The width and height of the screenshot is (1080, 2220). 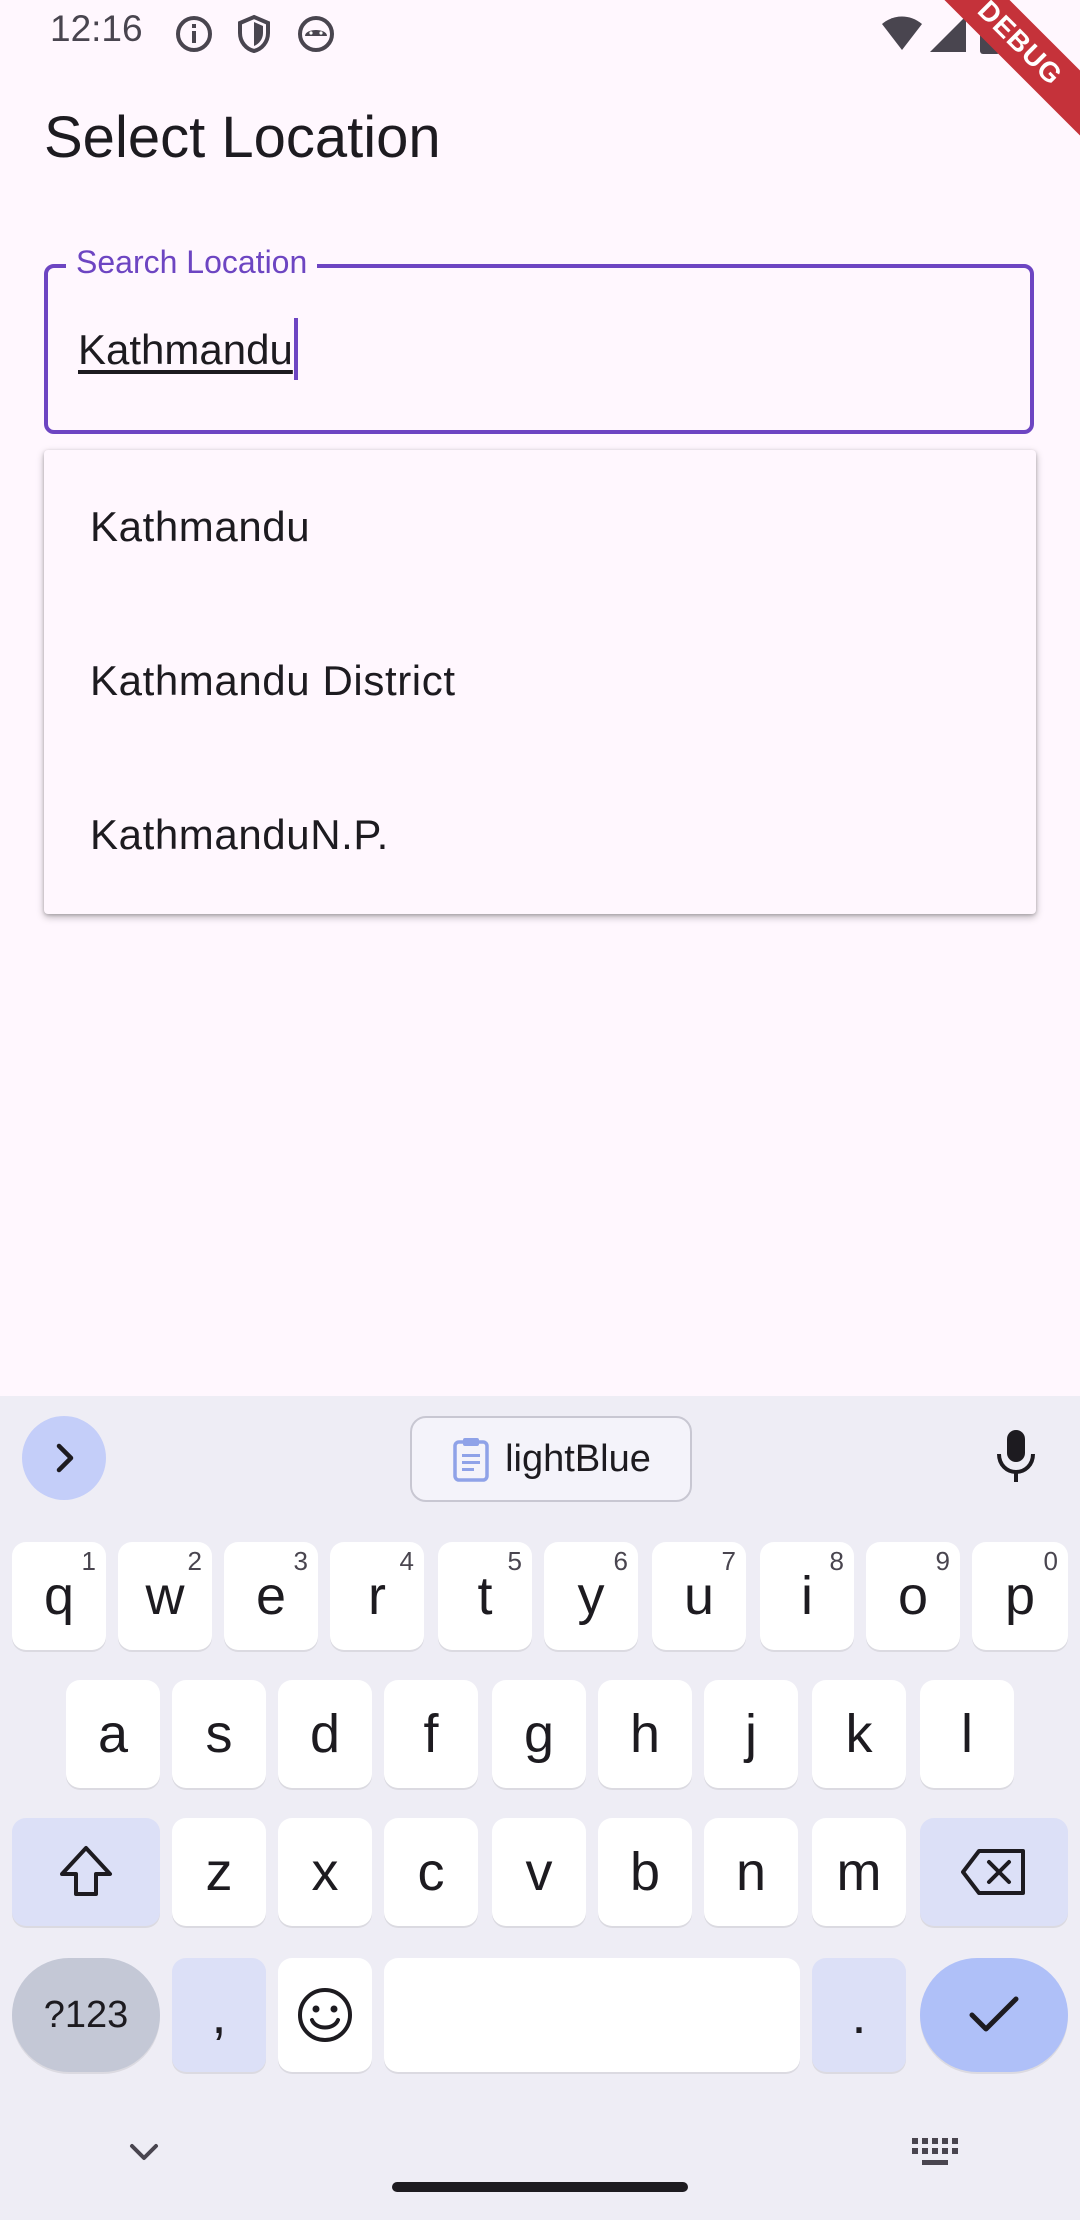 I want to click on emoji-icon, so click(x=325, y=2015).